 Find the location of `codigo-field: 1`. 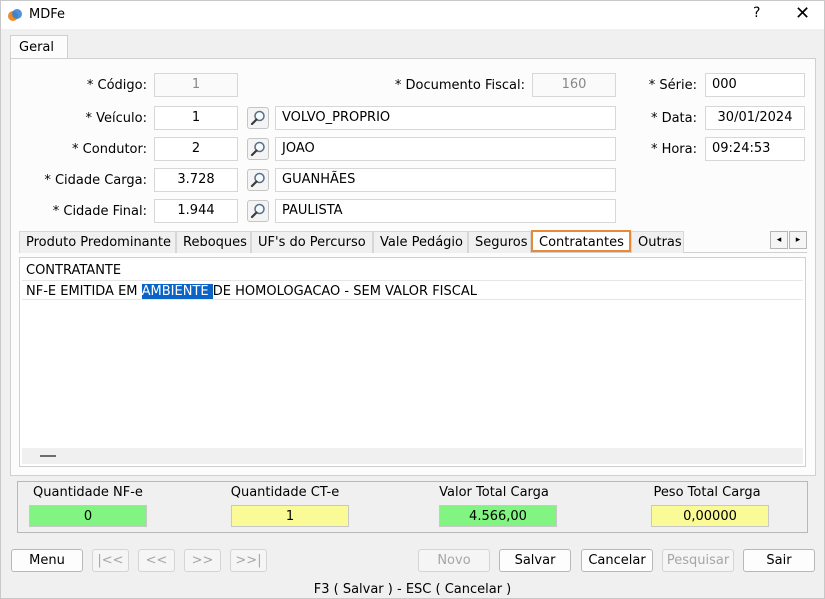

codigo-field: 1 is located at coordinates (196, 85).